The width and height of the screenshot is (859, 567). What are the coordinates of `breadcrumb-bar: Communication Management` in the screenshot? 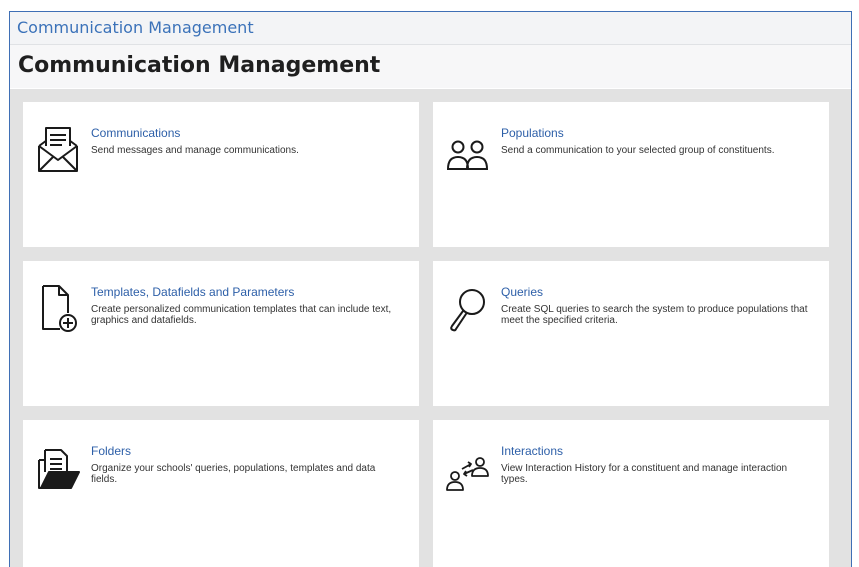 It's located at (430, 28).